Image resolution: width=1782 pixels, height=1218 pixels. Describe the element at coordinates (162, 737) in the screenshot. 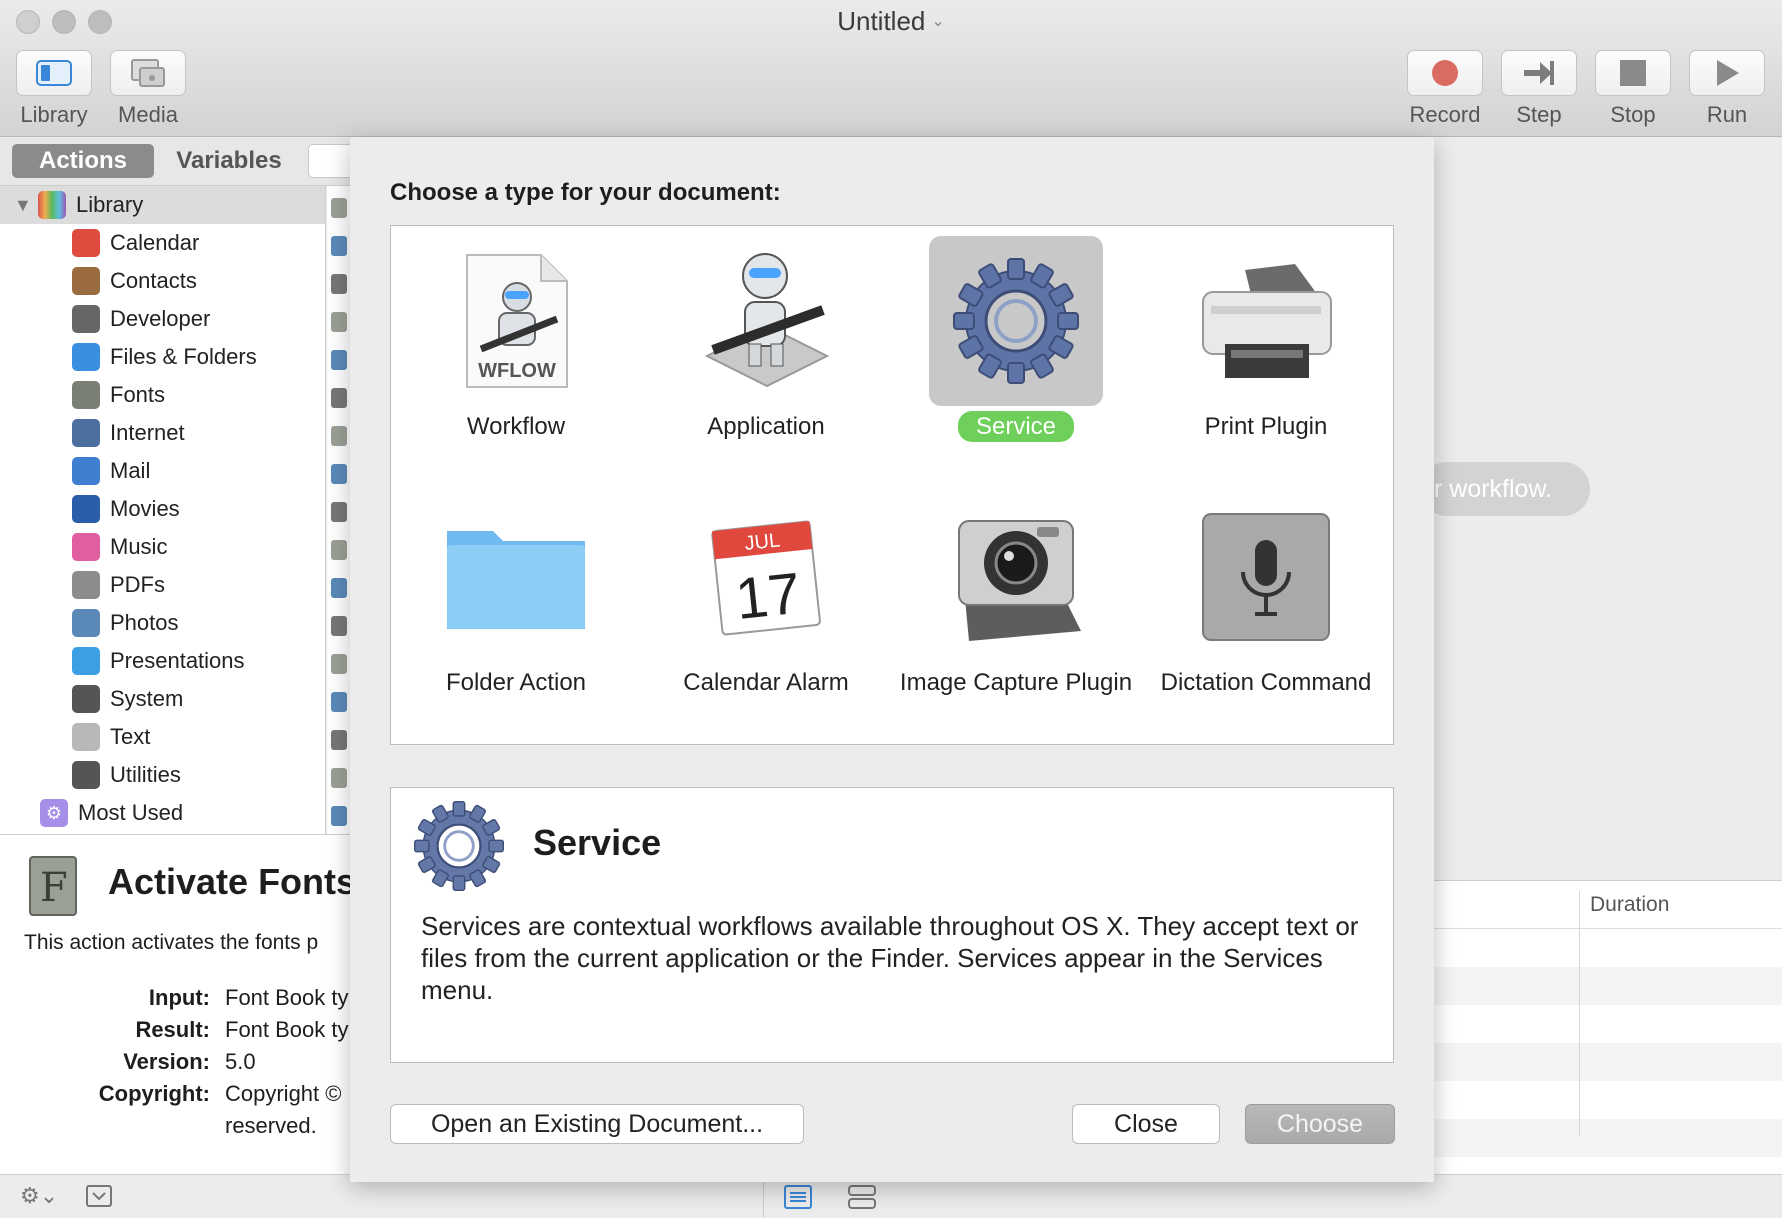

I see `sidebar-item-text: Text` at that location.